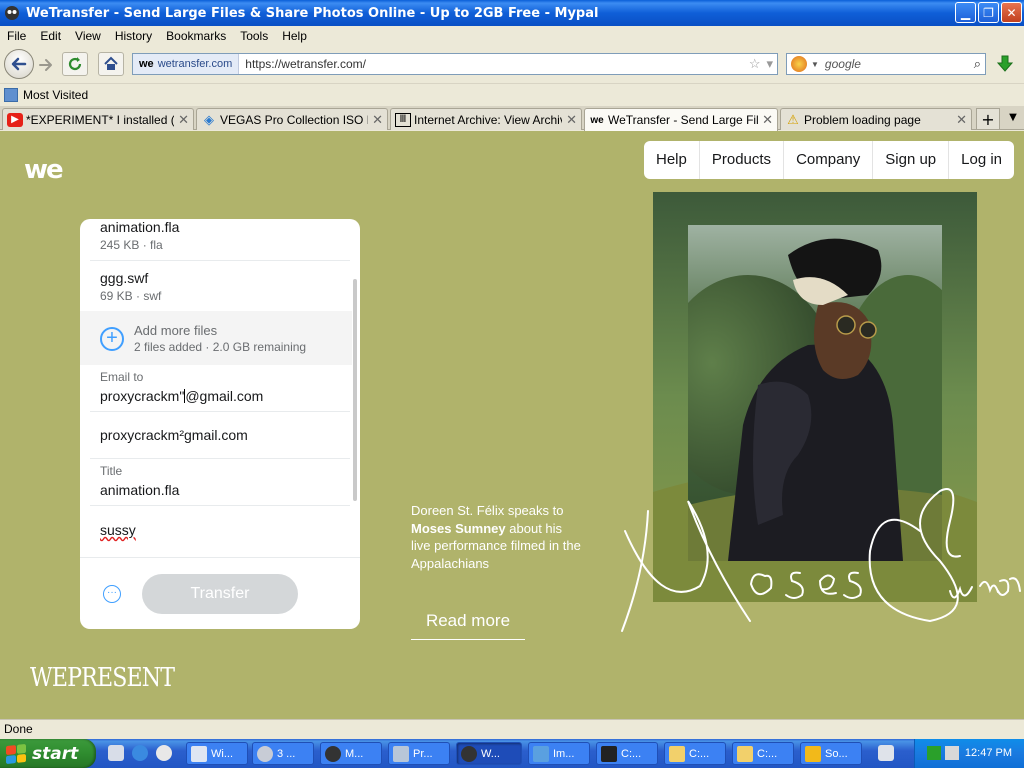 The height and width of the screenshot is (768, 1024). I want to click on start-button: start, so click(48, 753).